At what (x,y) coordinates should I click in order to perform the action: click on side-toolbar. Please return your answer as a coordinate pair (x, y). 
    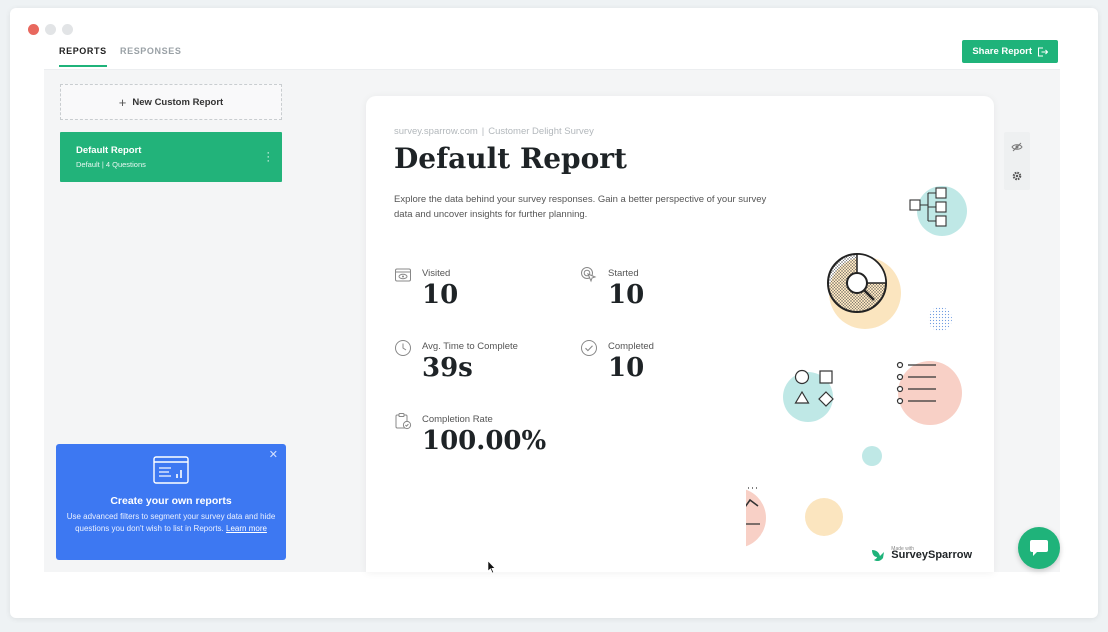
    Looking at the image, I should click on (1017, 161).